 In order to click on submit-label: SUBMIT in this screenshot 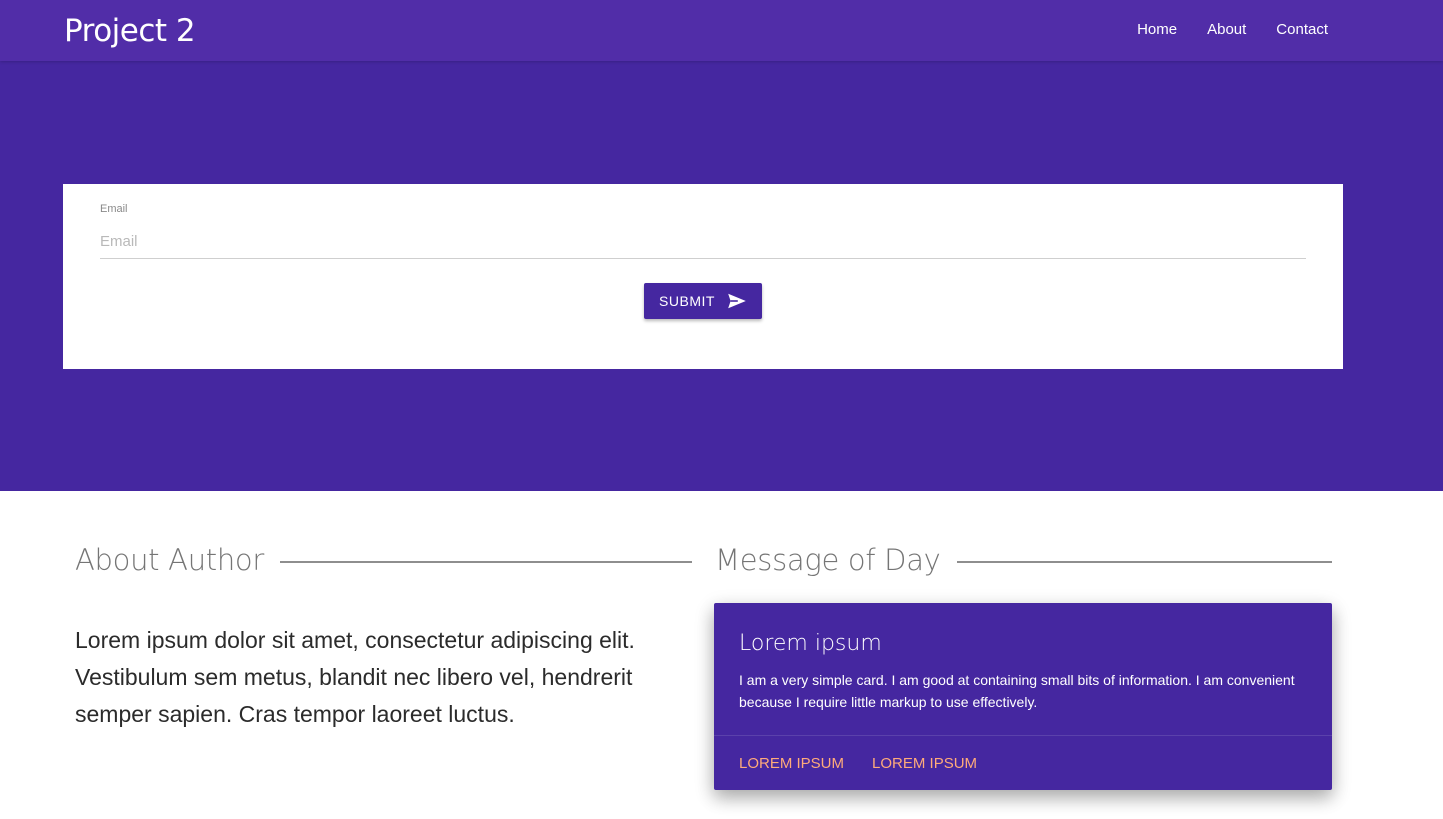, I will do `click(687, 301)`.